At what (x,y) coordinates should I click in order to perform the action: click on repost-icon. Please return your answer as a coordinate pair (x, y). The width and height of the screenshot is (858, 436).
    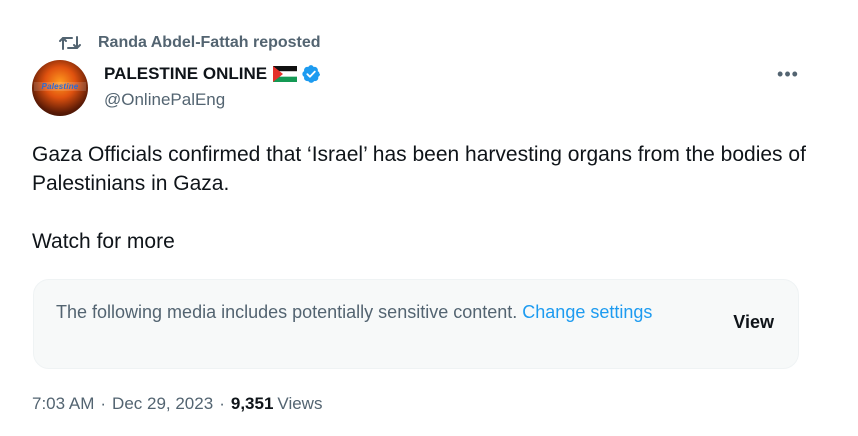
    Looking at the image, I should click on (71, 43).